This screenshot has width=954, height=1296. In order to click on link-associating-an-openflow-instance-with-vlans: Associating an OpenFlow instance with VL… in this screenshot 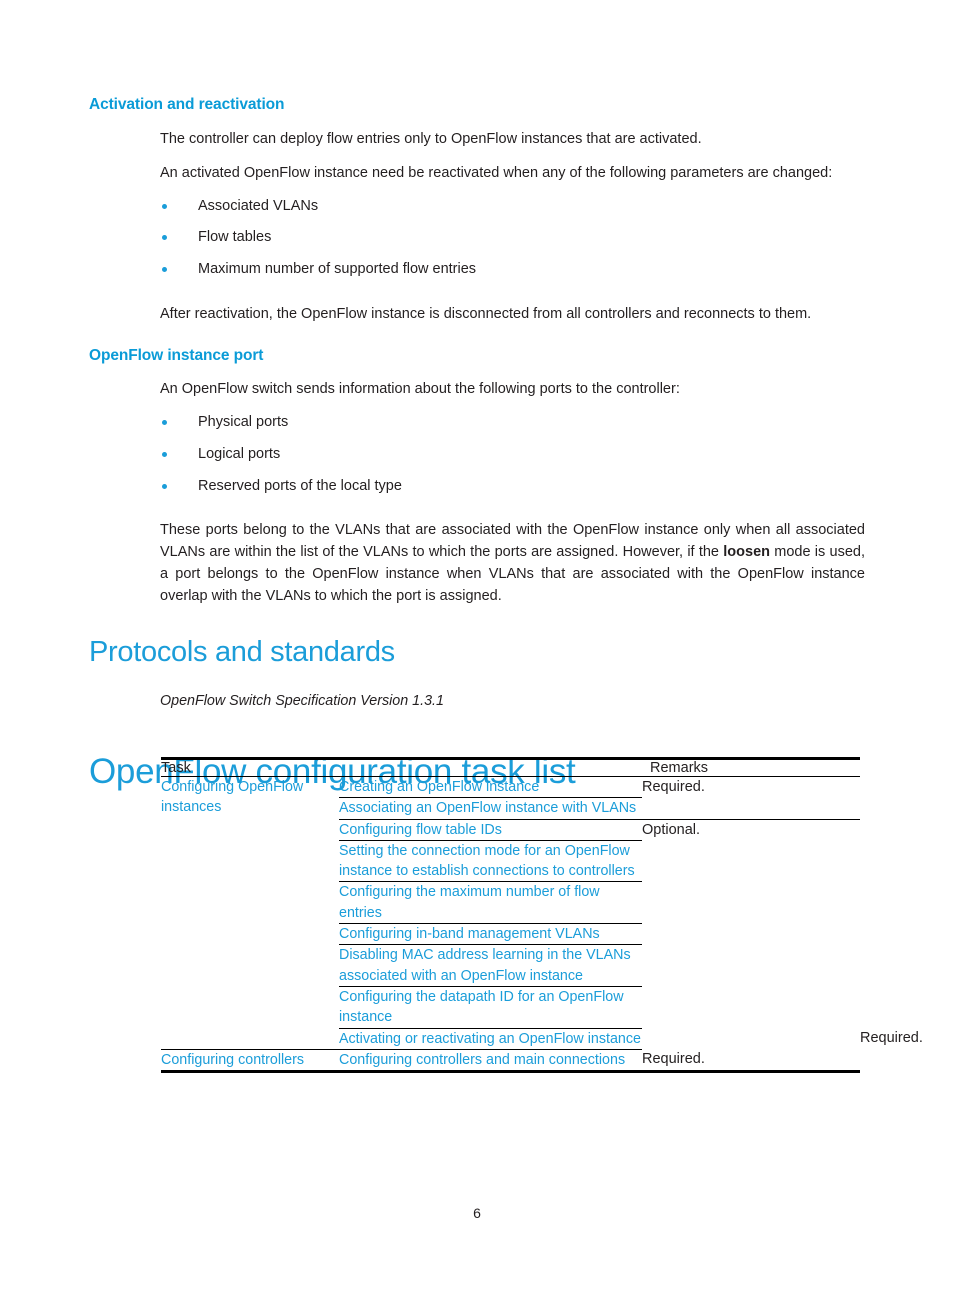, I will do `click(491, 808)`.